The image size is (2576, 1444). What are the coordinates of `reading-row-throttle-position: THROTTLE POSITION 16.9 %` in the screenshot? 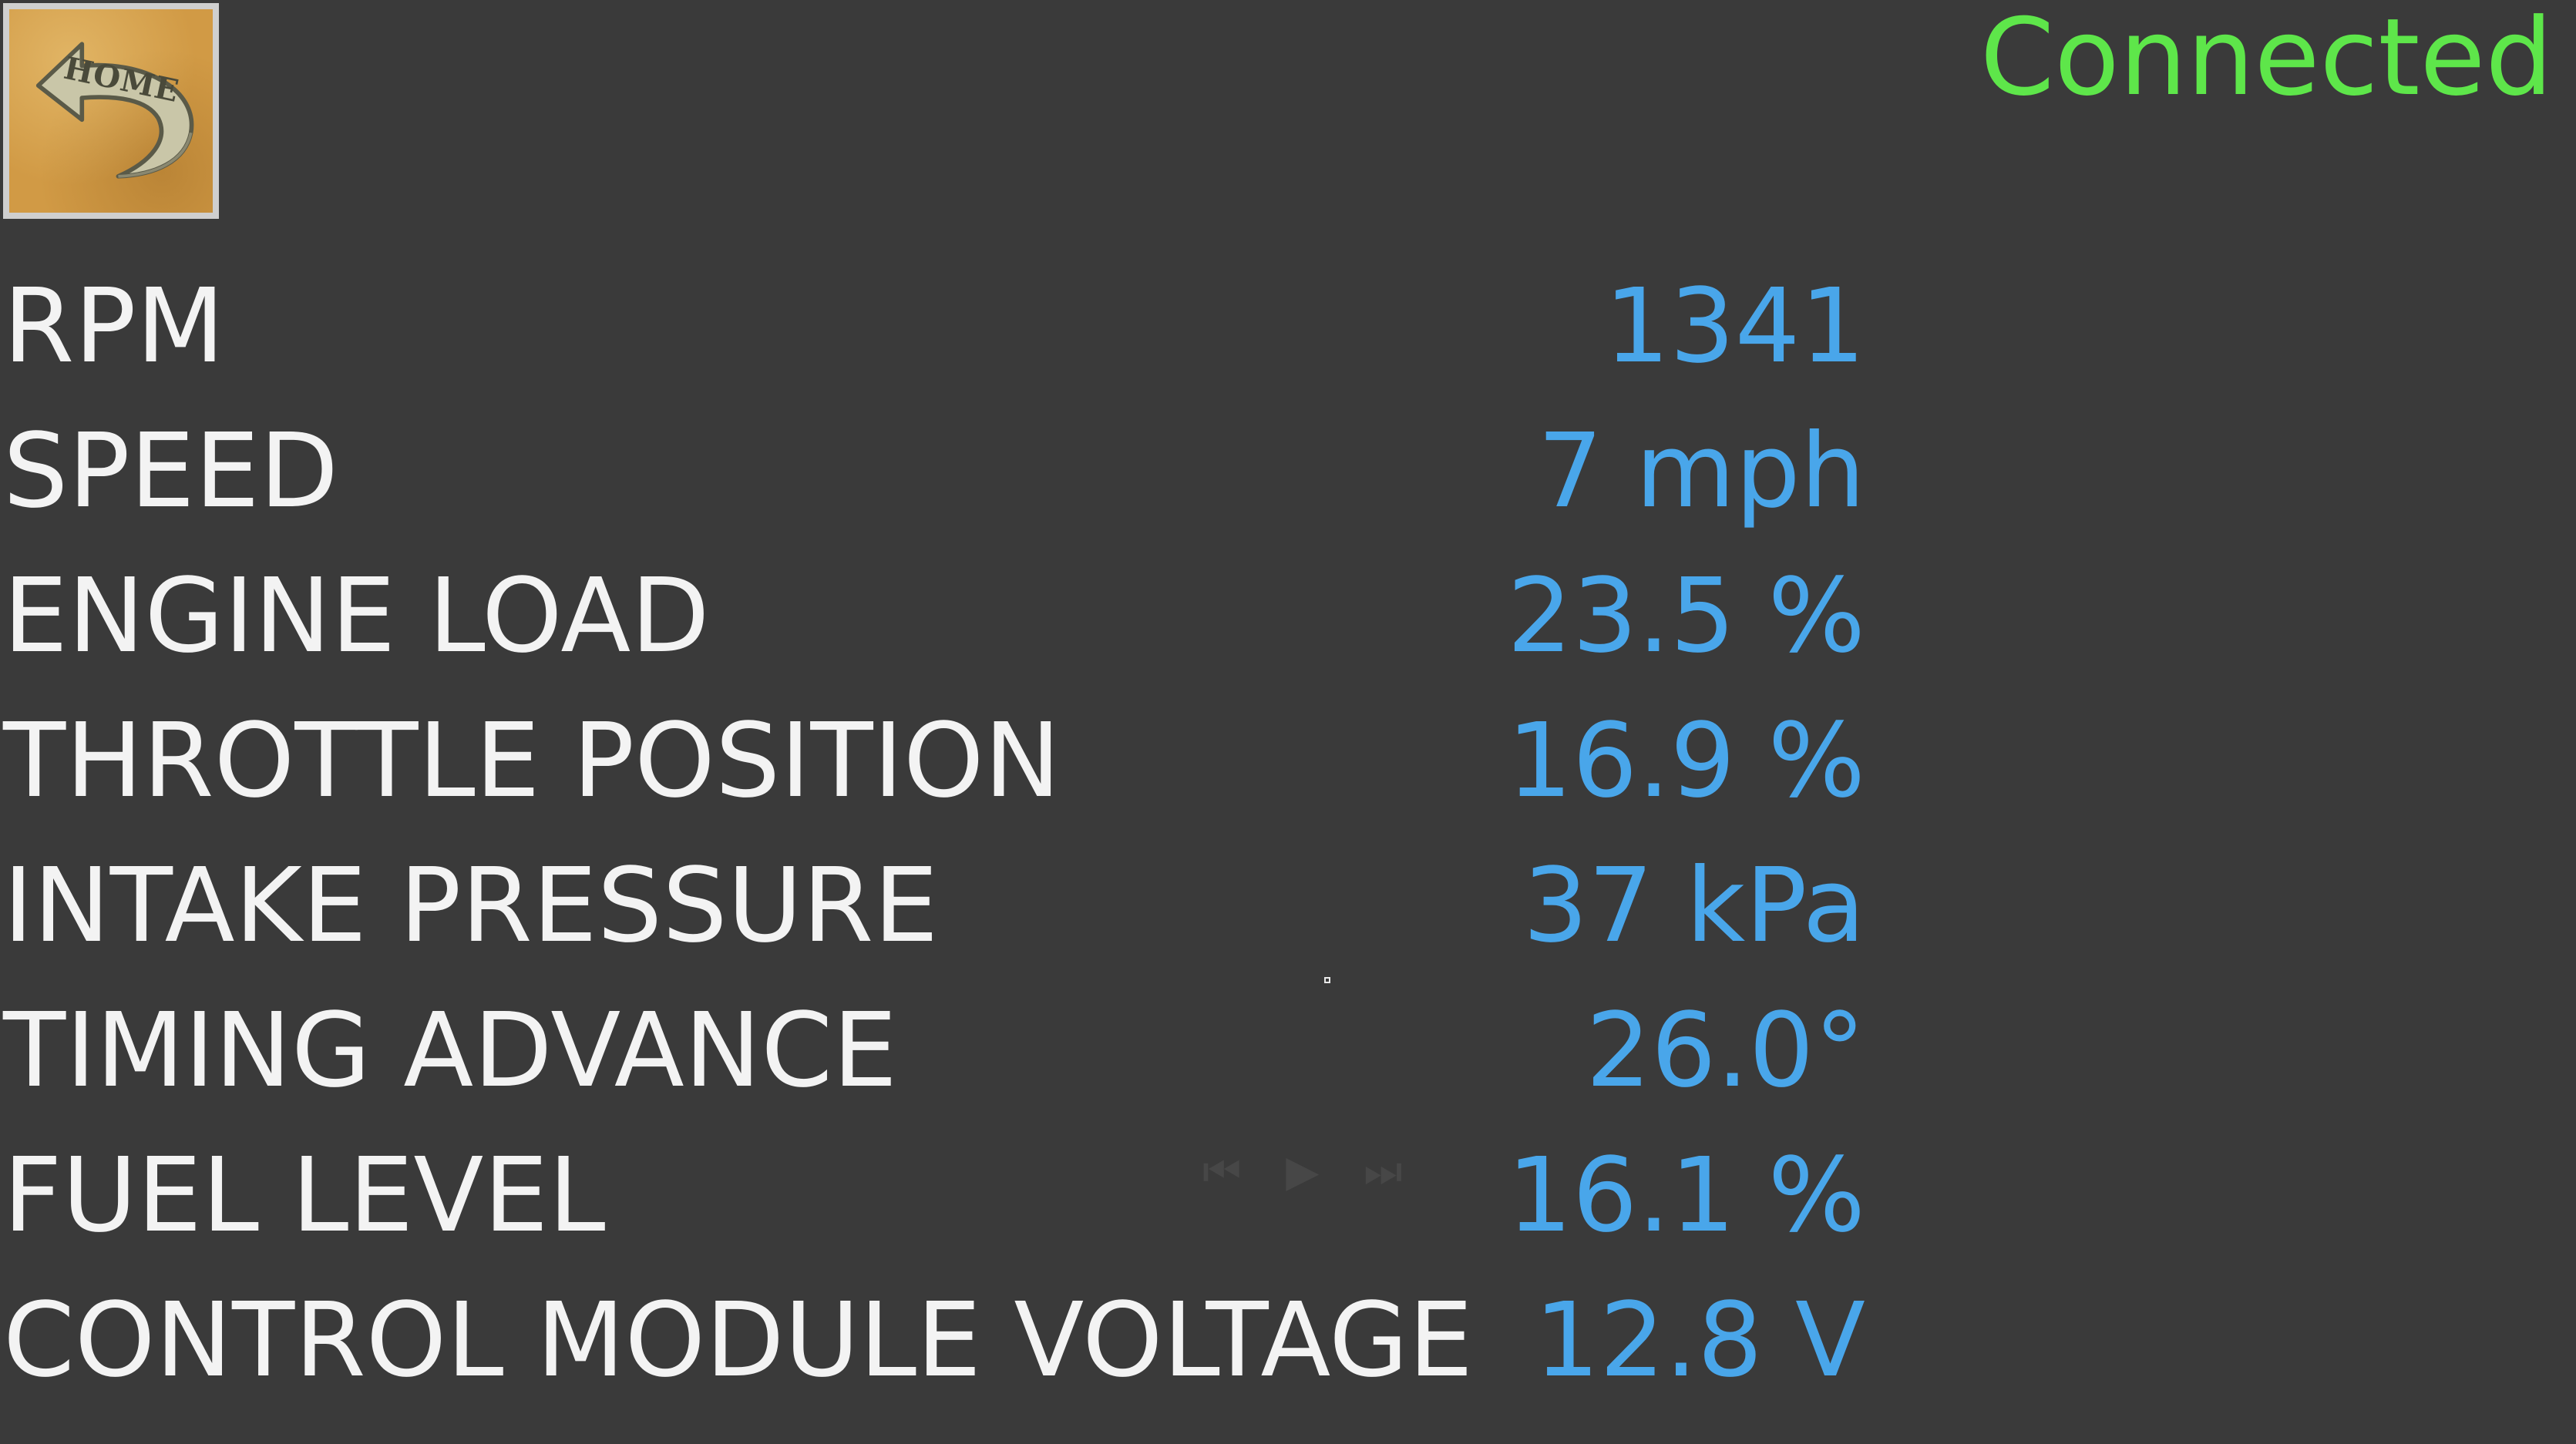 It's located at (932, 761).